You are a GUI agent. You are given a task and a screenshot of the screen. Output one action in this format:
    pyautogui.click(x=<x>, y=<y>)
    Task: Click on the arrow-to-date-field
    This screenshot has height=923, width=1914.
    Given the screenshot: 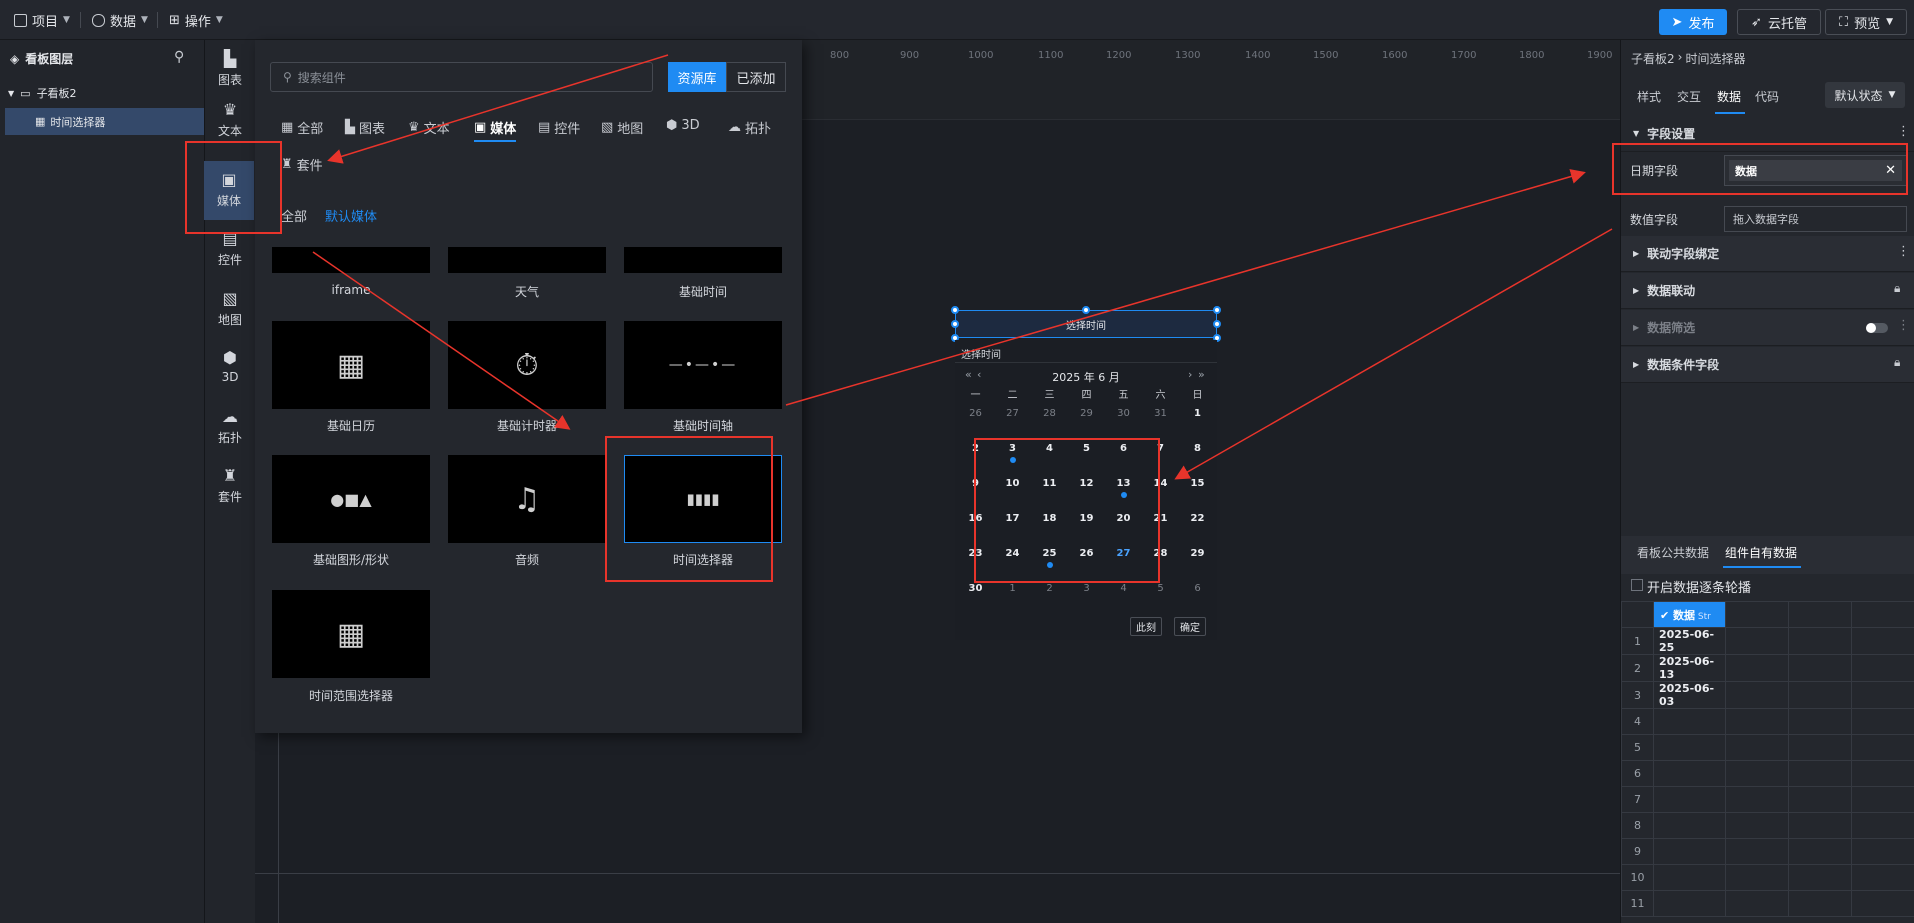 What is the action you would take?
    pyautogui.click(x=1185, y=287)
    